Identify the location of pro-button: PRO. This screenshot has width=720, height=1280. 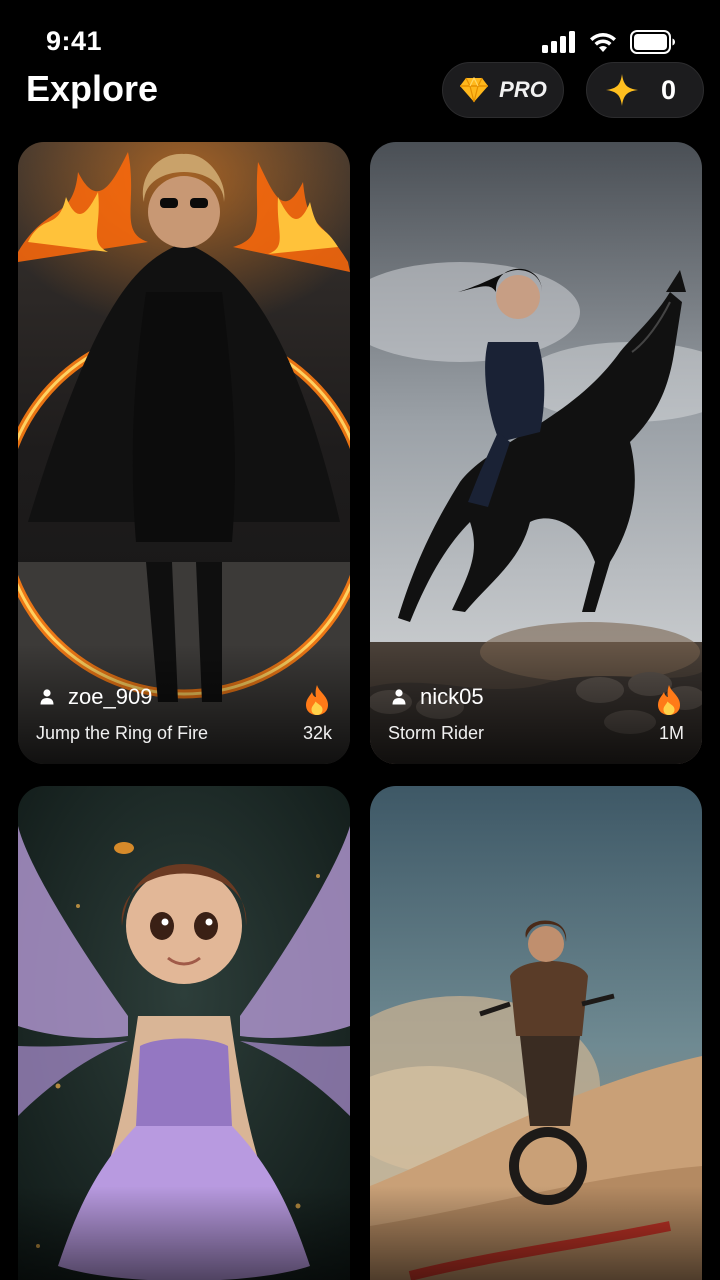
(503, 90).